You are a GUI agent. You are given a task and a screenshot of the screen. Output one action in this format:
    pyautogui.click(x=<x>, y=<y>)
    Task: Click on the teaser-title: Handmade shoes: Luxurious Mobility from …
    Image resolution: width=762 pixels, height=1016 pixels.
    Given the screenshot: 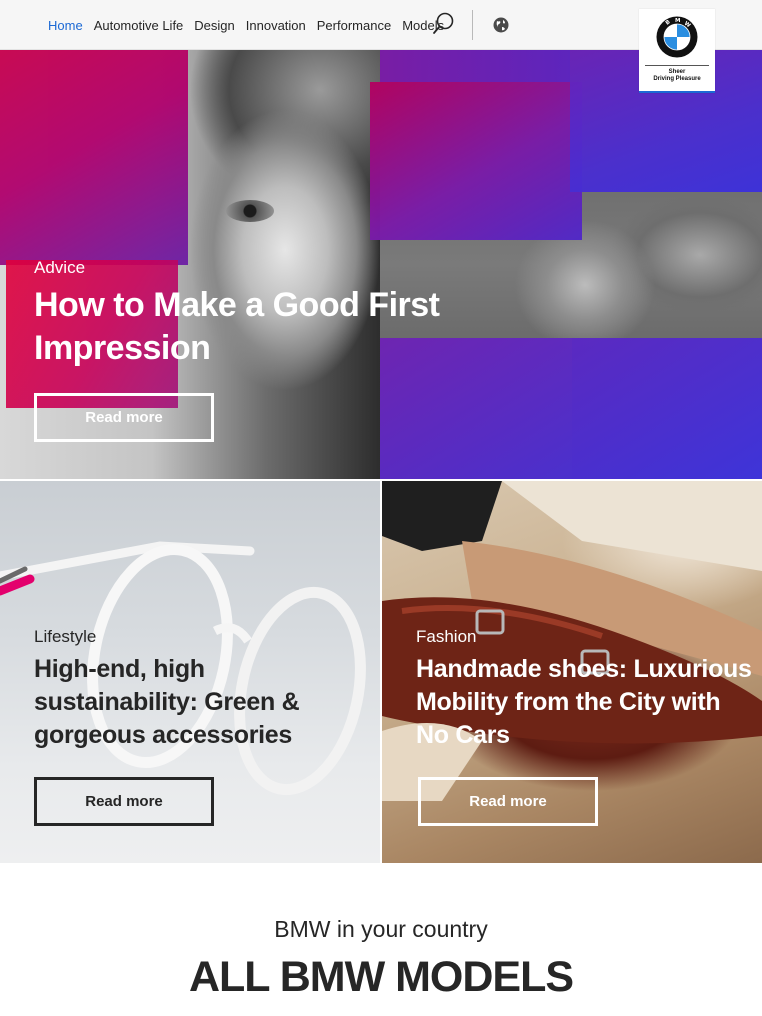 What is the action you would take?
    pyautogui.click(x=586, y=702)
    